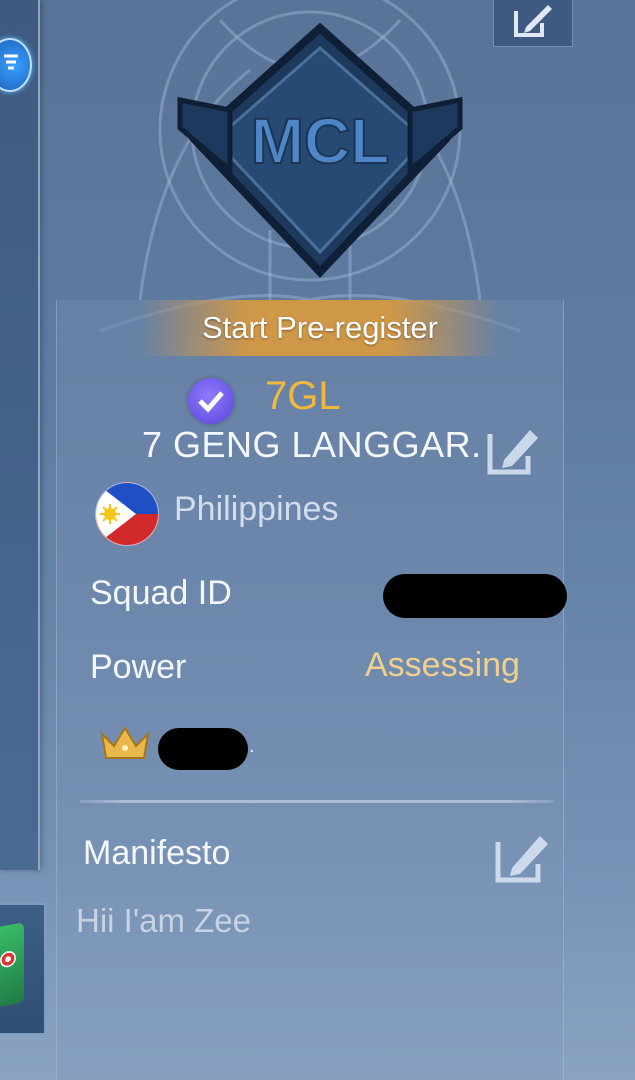 The image size is (635, 1080). I want to click on power-label: Power, so click(138, 667).